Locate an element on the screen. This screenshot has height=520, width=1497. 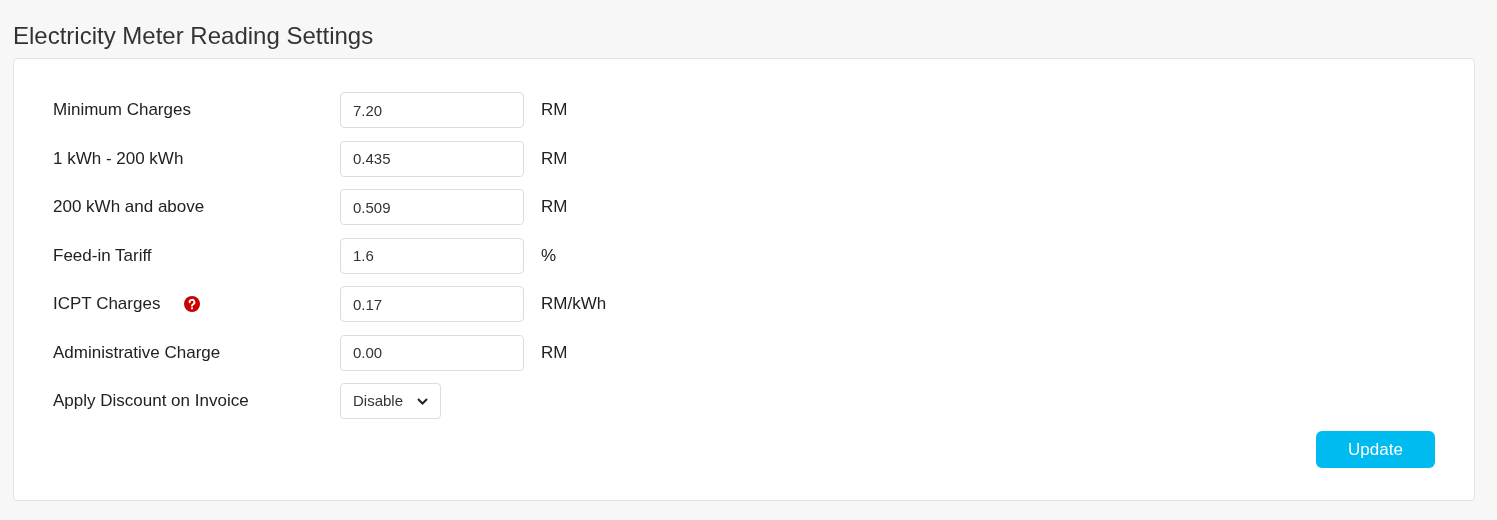
value-field: 7.20 is located at coordinates (432, 110).